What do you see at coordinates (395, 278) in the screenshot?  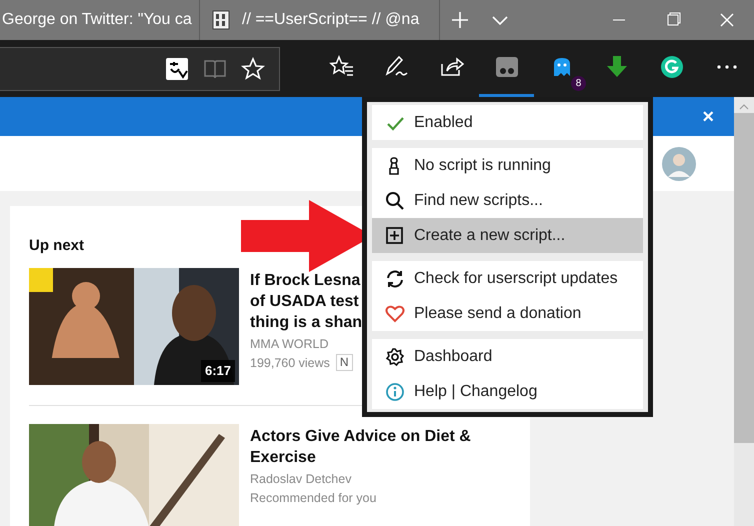 I see `refresh-icon` at bounding box center [395, 278].